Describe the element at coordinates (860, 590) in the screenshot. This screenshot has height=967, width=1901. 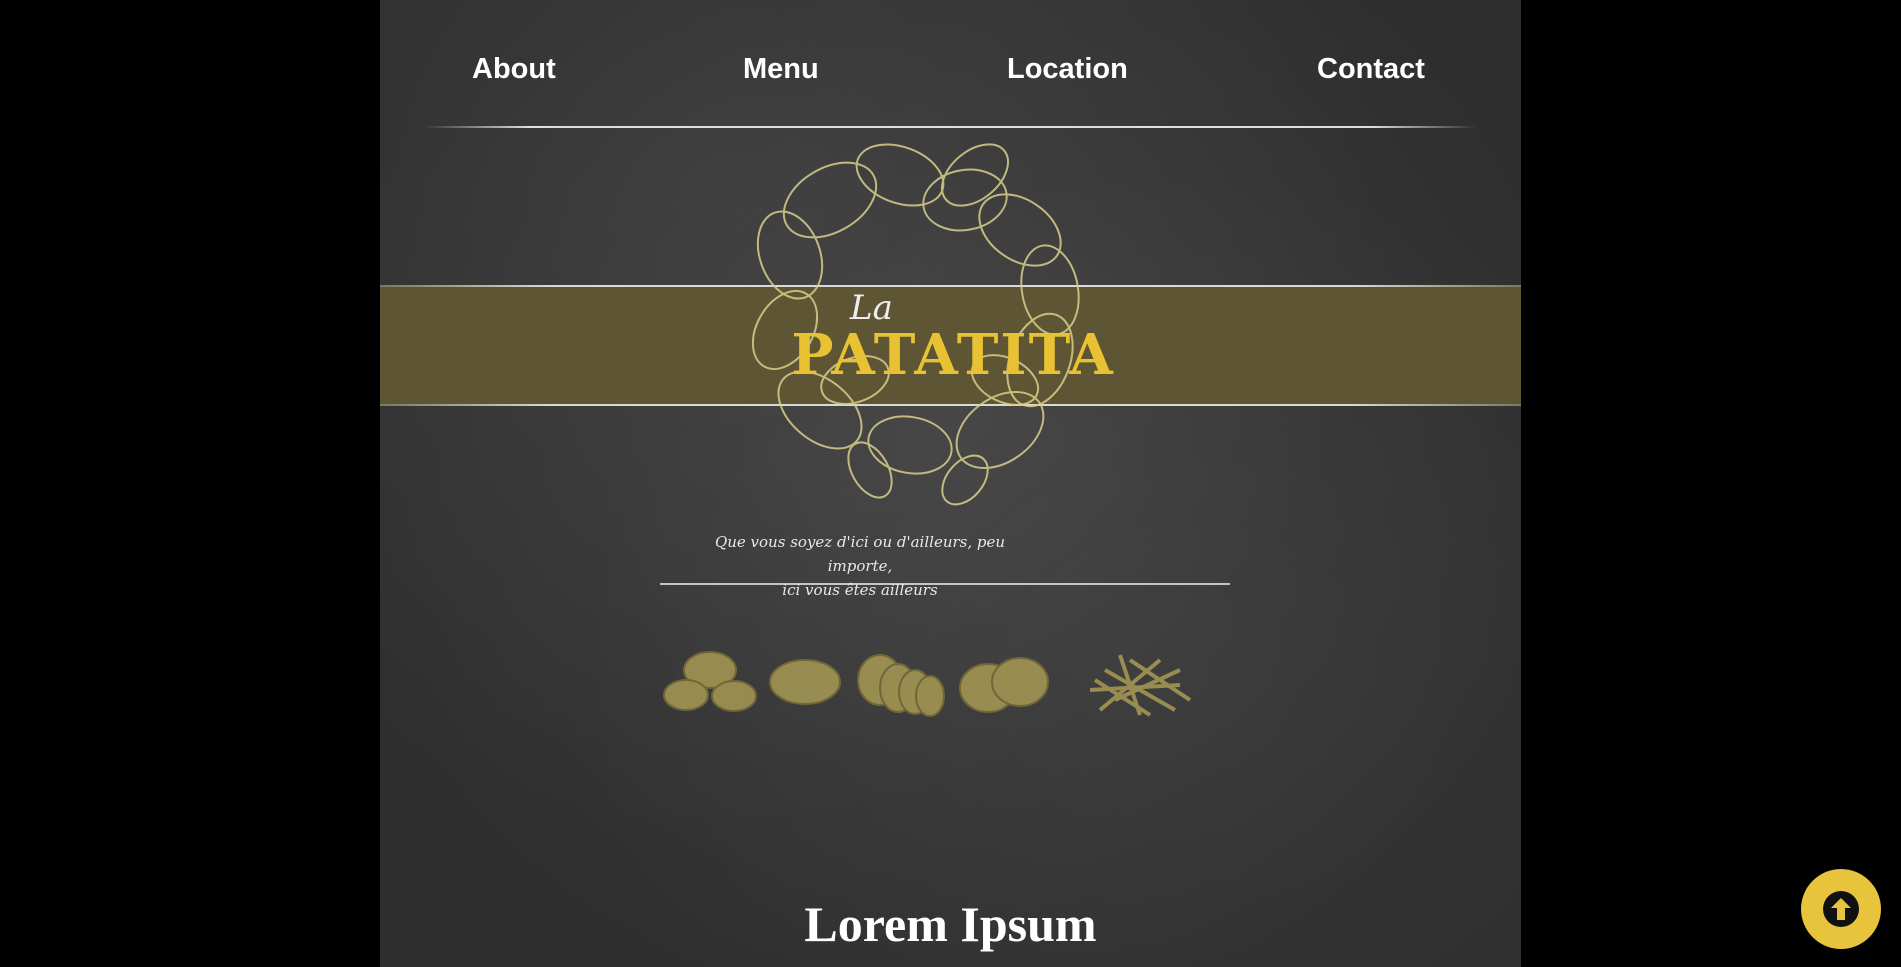
I see `tagline-line-2: ici vous êtes ailleurs` at that location.